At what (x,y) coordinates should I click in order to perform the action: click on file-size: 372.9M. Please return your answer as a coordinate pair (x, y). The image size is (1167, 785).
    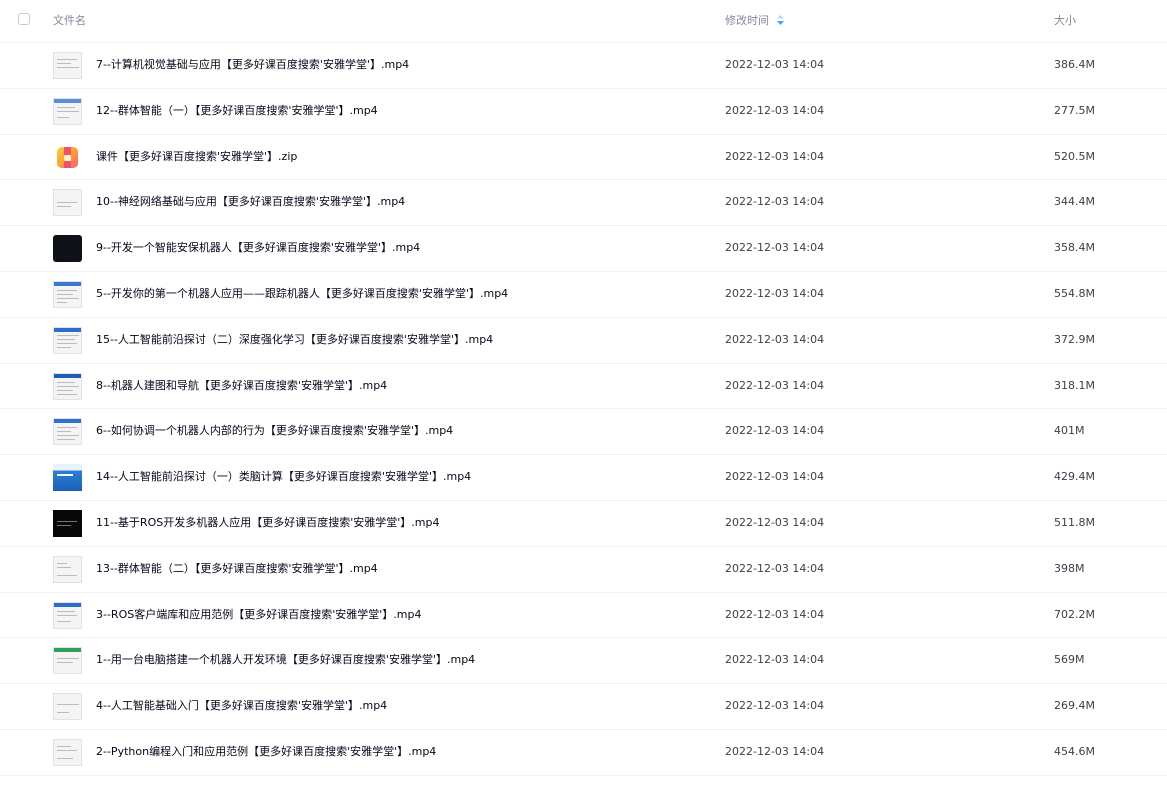
    Looking at the image, I should click on (1074, 339).